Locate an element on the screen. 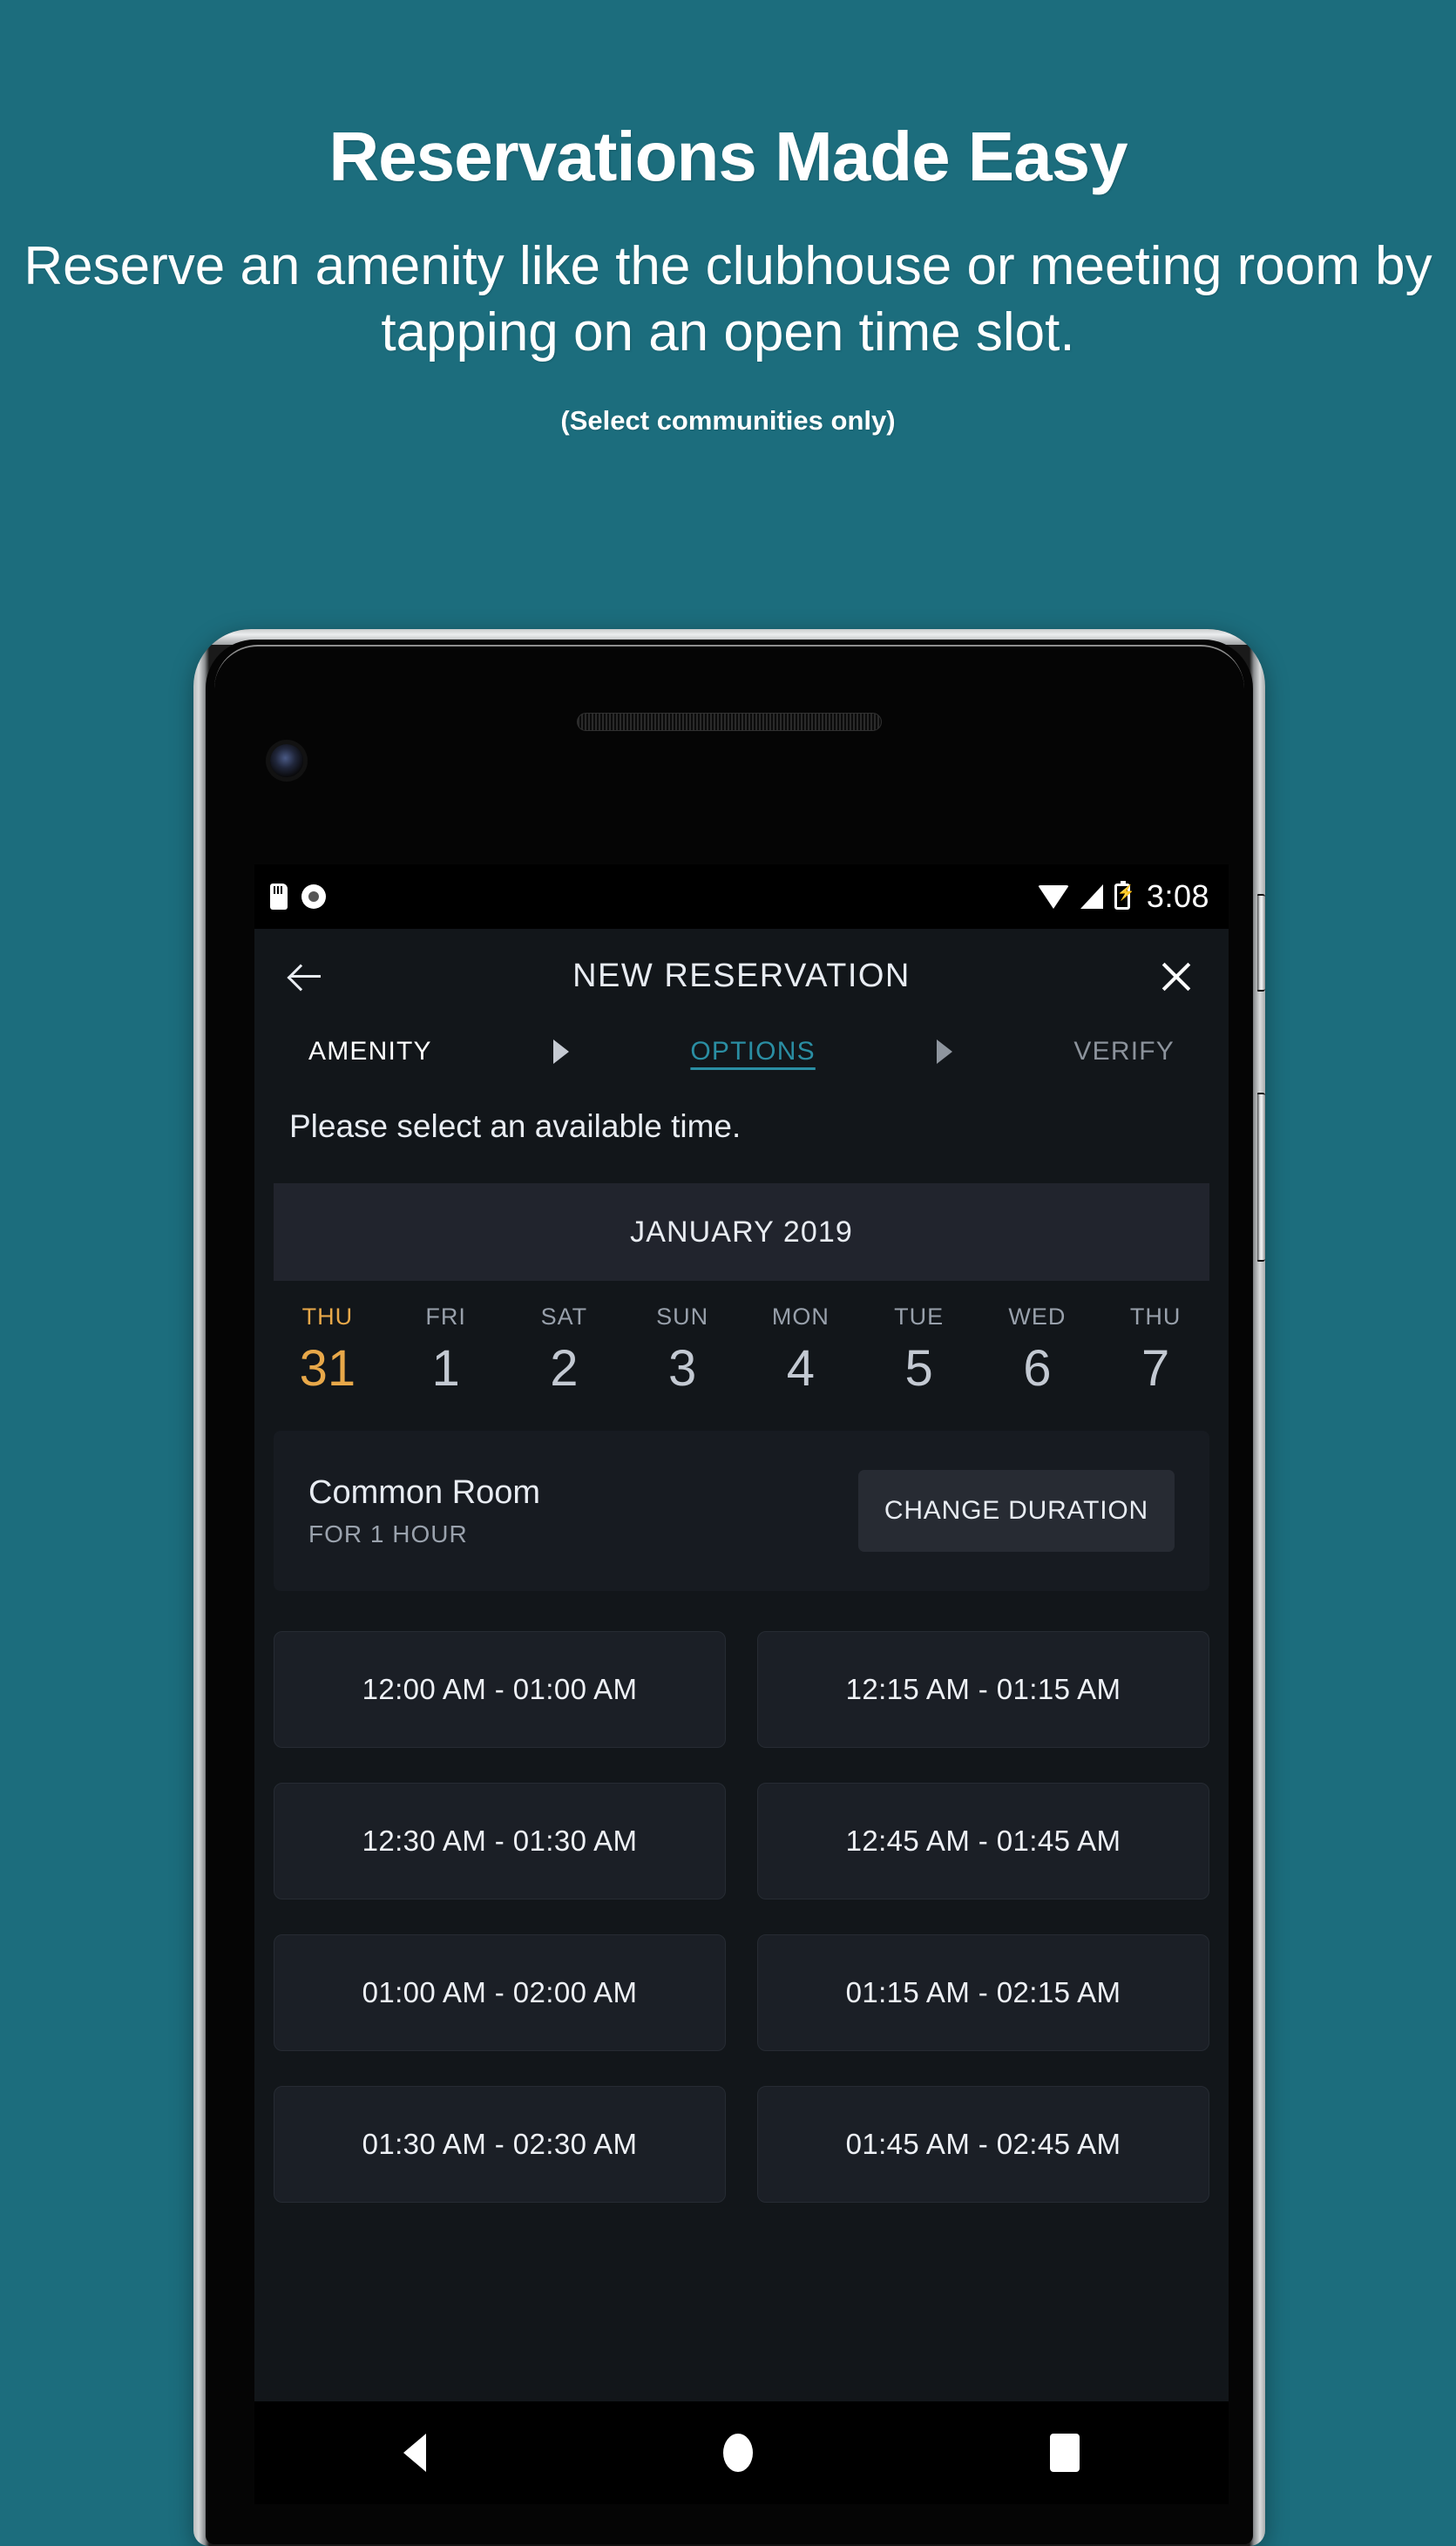  time-slot: 01:45 AM - 02:45 AM is located at coordinates (983, 2144).